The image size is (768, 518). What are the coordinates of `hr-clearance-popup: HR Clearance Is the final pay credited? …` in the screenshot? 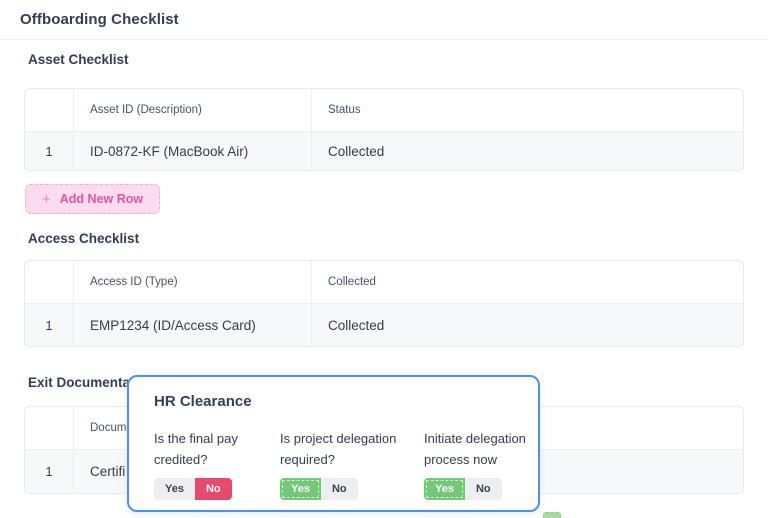 It's located at (333, 443).